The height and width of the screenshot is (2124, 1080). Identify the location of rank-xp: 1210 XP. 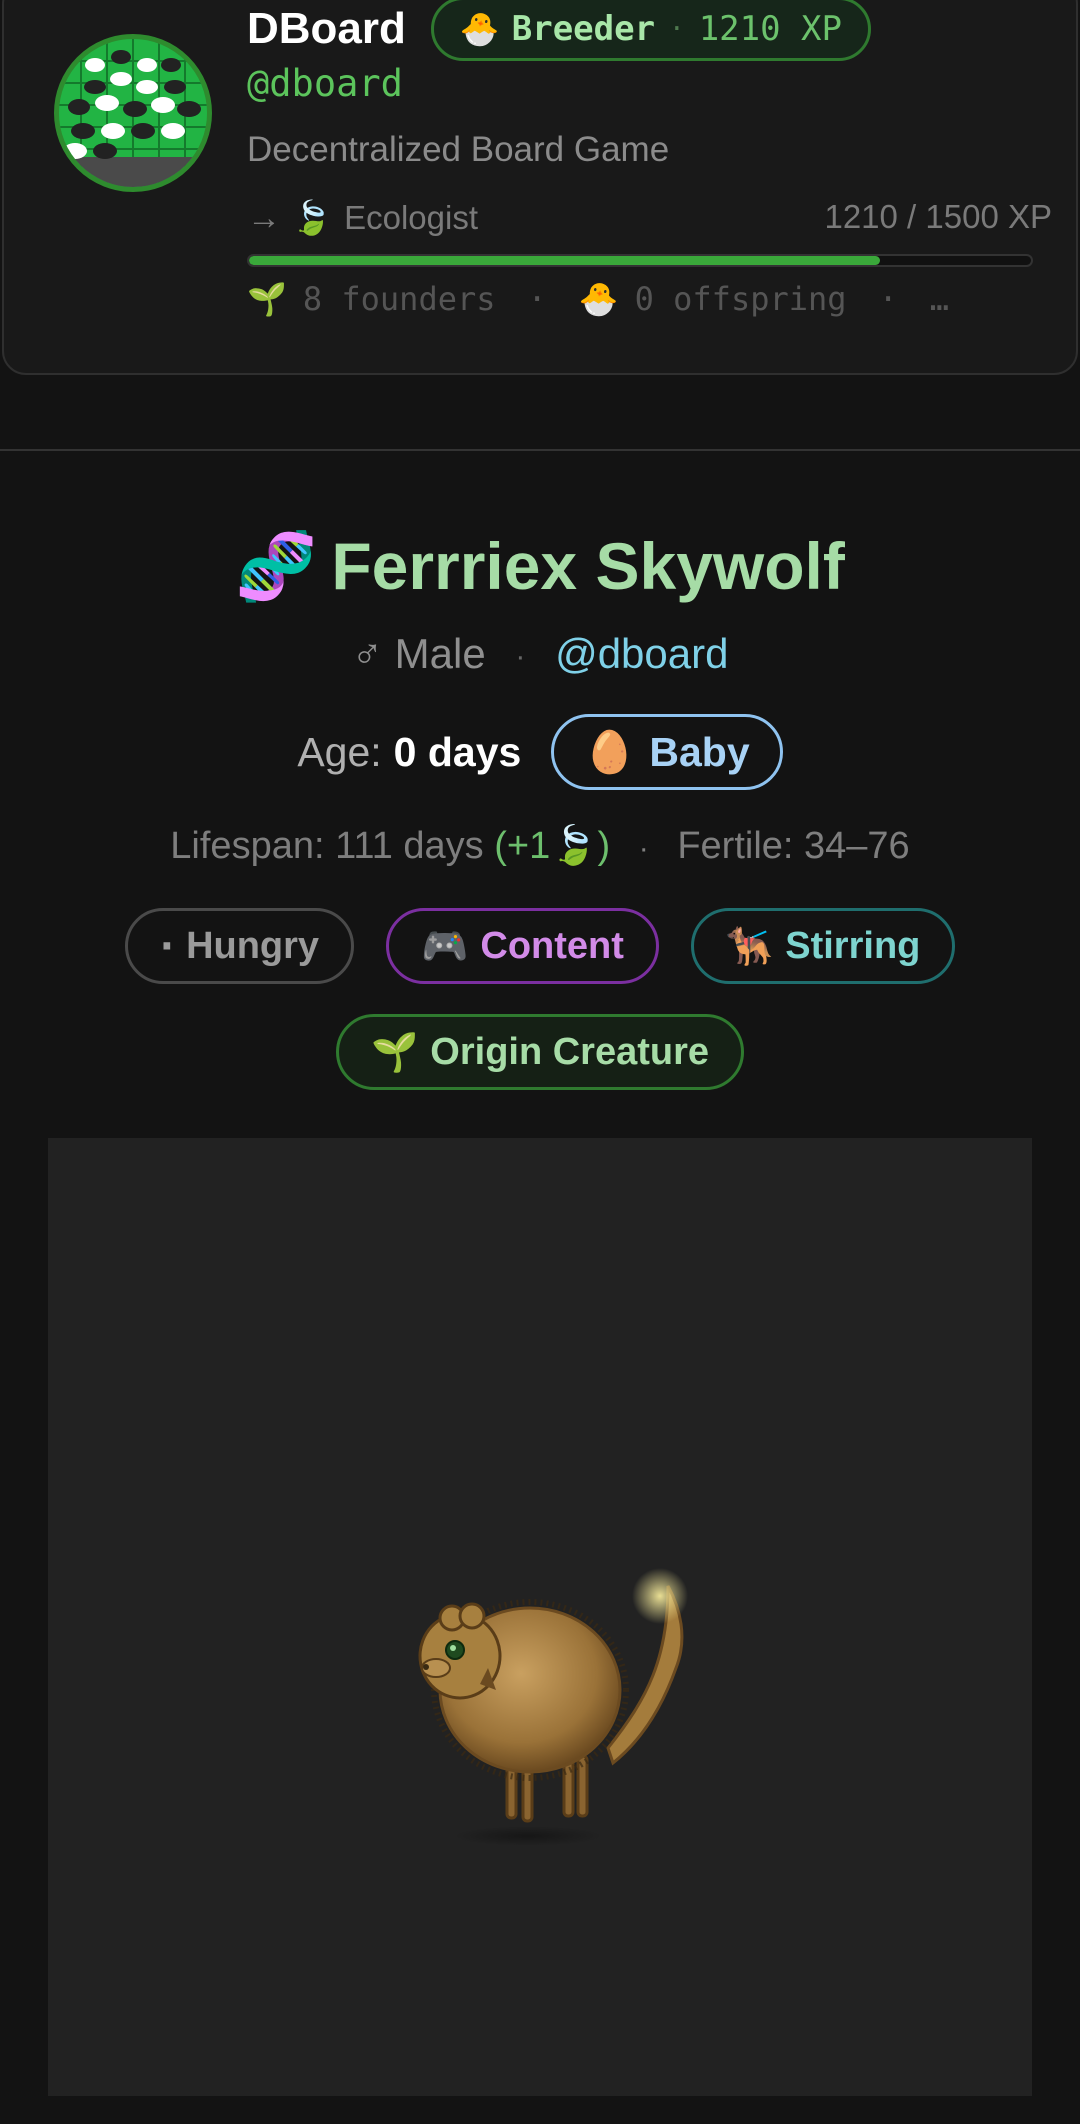
(770, 29).